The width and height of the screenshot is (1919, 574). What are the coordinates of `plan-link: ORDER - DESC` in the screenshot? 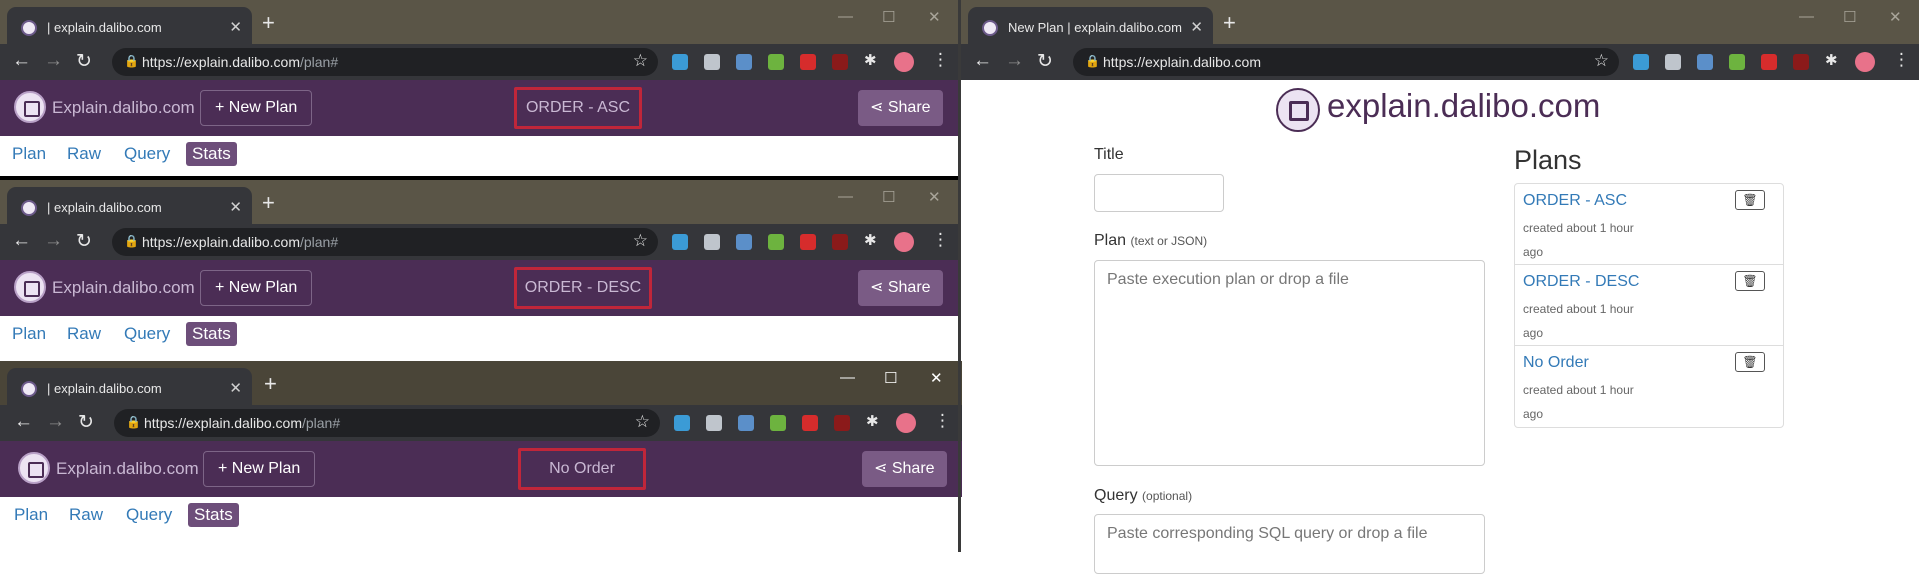 It's located at (1581, 282).